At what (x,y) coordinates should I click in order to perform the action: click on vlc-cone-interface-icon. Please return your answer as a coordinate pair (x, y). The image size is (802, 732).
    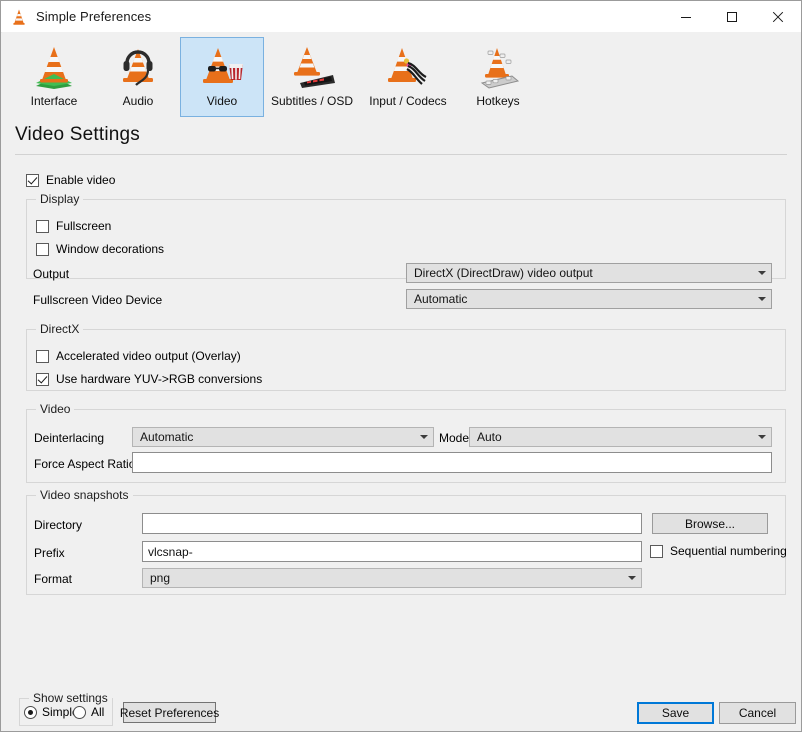
    Looking at the image, I should click on (54, 67).